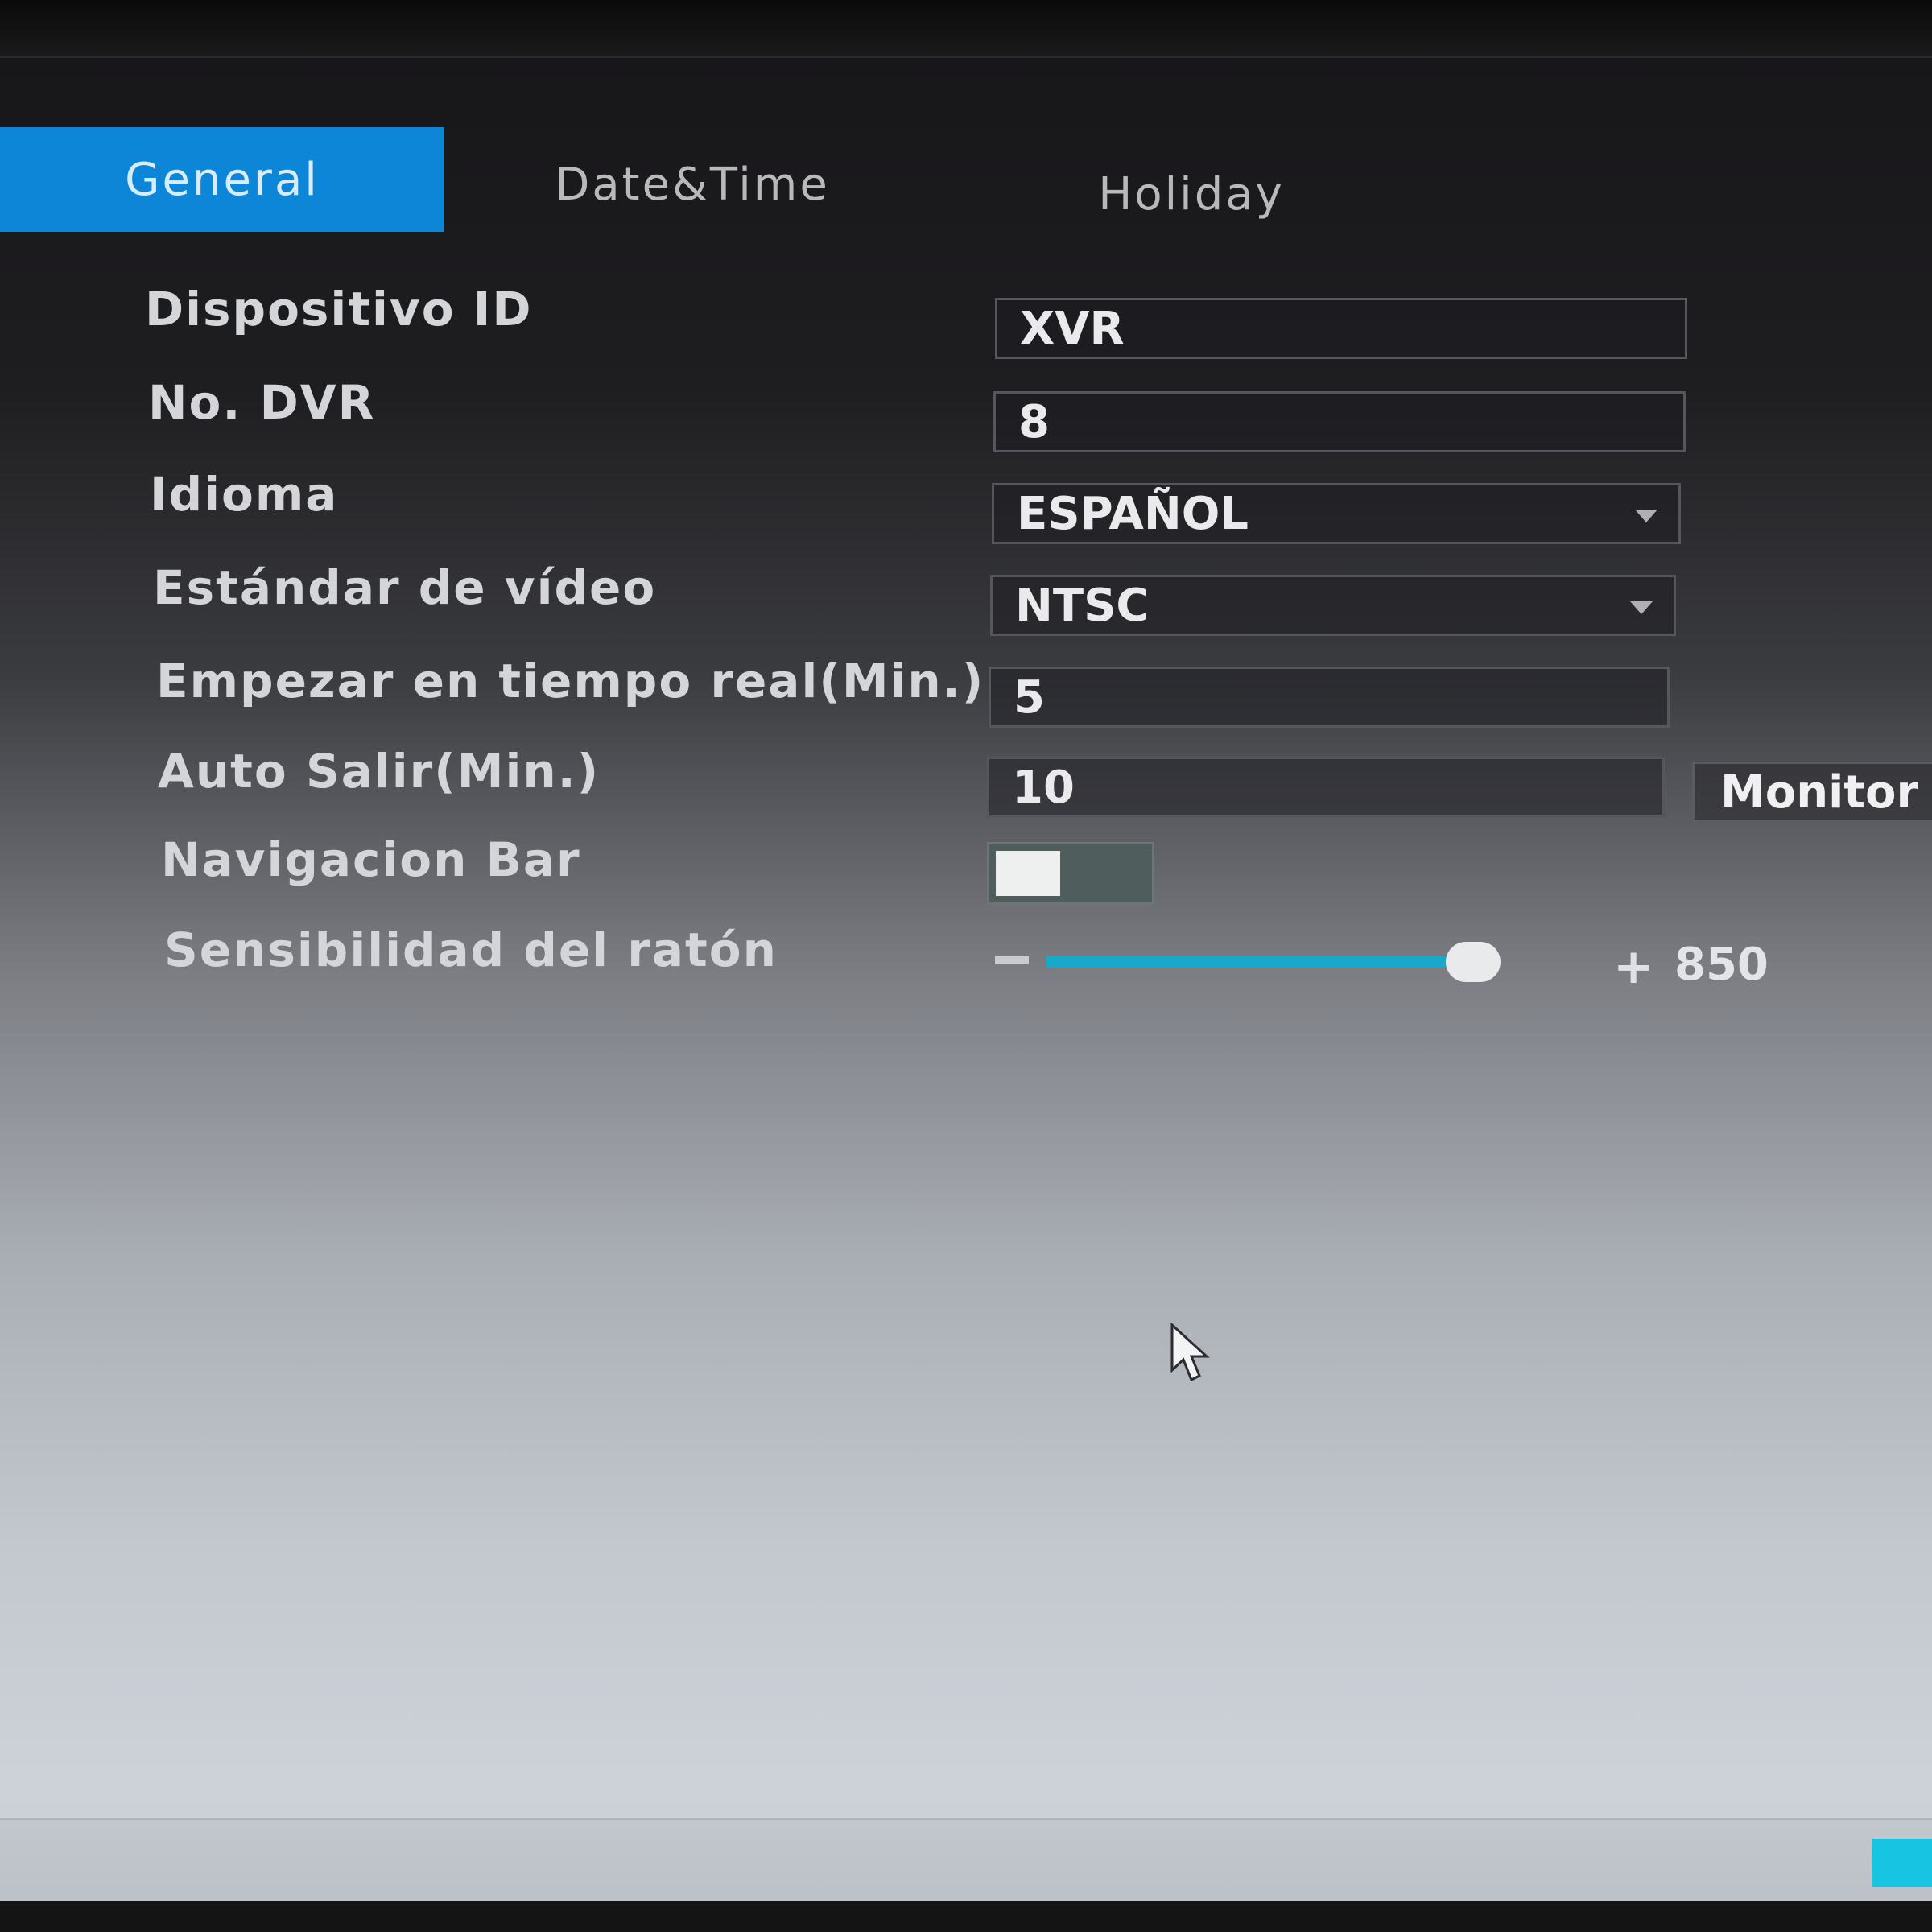  Describe the element at coordinates (1339, 422) in the screenshot. I see `dvr-no-input: 8` at that location.